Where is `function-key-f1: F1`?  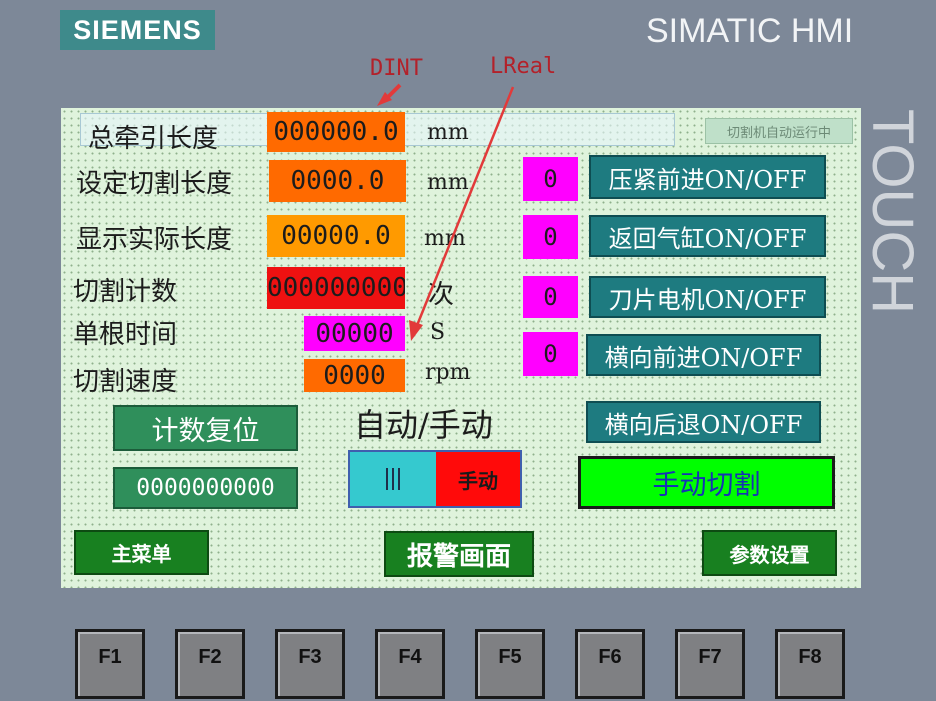
function-key-f1: F1 is located at coordinates (110, 664).